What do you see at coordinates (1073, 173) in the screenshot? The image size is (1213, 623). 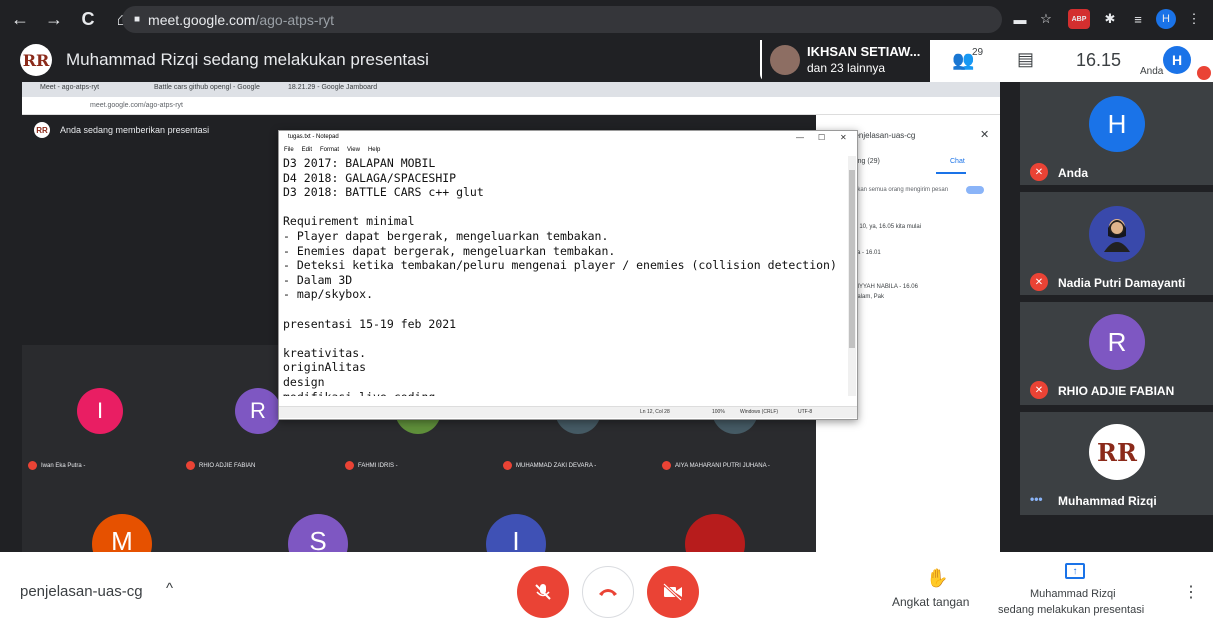 I see `participant-name: Anda` at bounding box center [1073, 173].